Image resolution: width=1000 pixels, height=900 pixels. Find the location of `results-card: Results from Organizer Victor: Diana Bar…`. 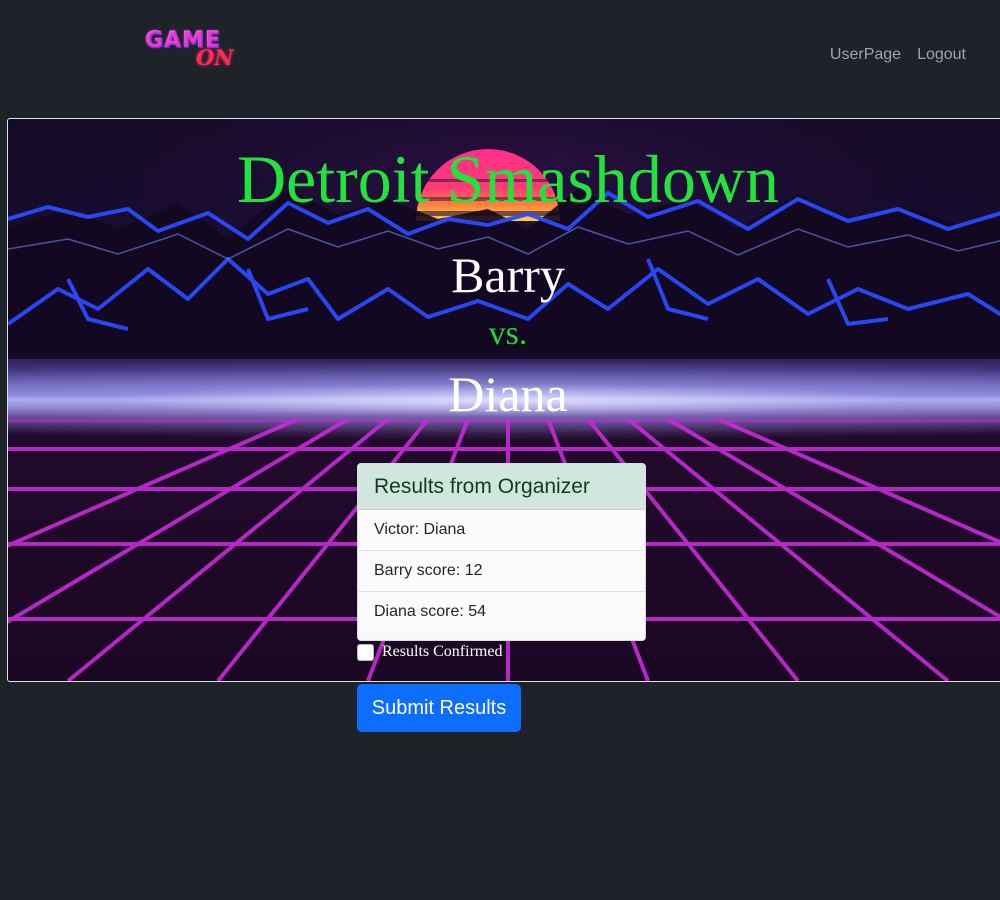

results-card: Results from Organizer Victor: Diana Bar… is located at coordinates (501, 552).